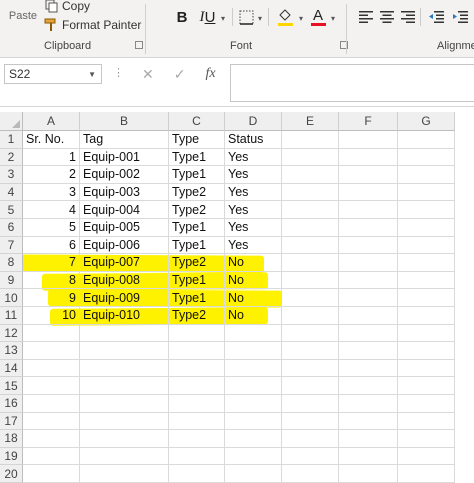 The width and height of the screenshot is (474, 483). I want to click on cell-a18, so click(51, 439).